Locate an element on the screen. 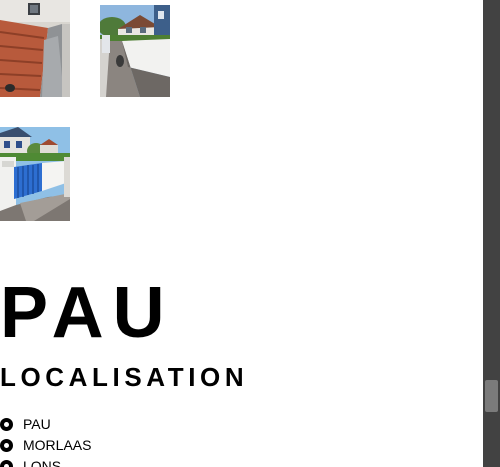  scrollbar-thumb is located at coordinates (491, 396).